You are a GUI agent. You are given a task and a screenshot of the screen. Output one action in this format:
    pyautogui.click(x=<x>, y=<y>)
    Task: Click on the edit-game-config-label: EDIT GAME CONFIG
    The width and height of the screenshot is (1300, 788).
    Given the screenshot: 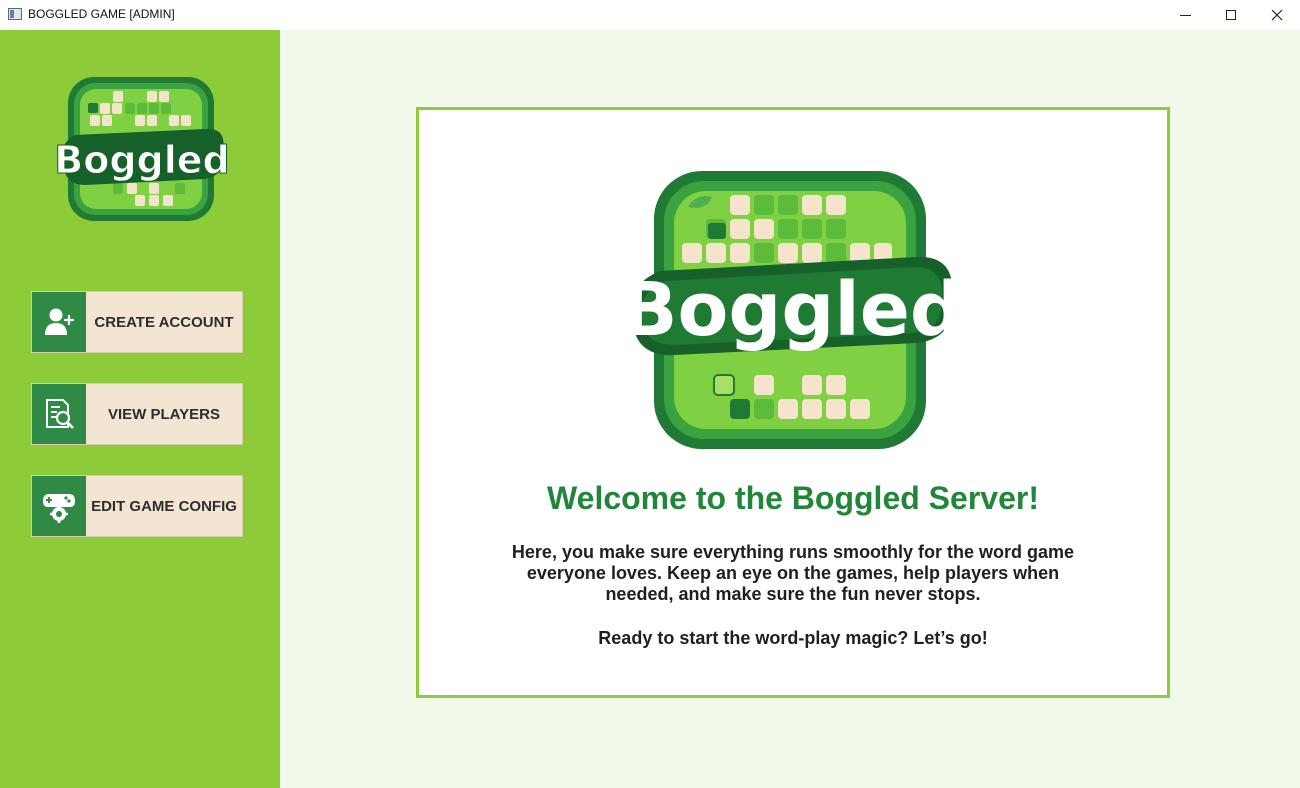 What is the action you would take?
    pyautogui.click(x=164, y=506)
    